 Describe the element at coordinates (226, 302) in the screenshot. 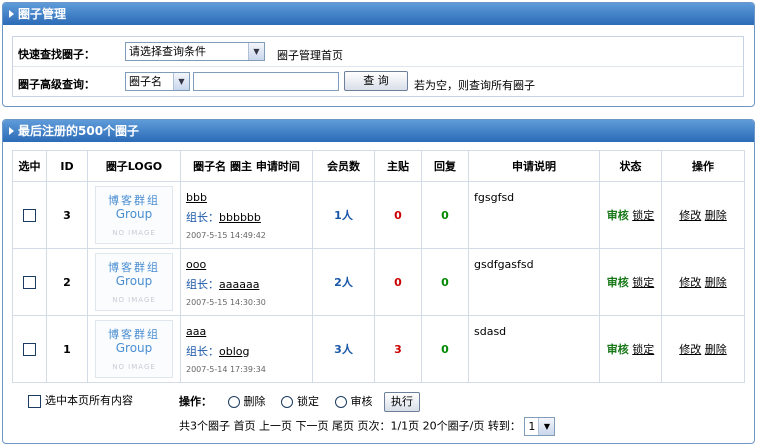

I see `apply-time: 2007-5-15 14:30:30` at that location.